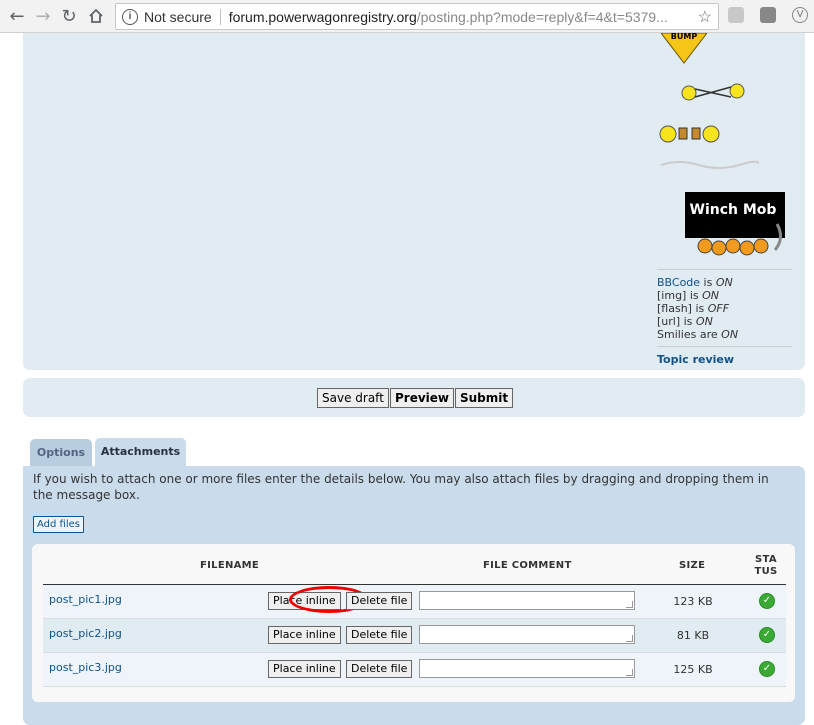  I want to click on back-icon: ←, so click(17, 16).